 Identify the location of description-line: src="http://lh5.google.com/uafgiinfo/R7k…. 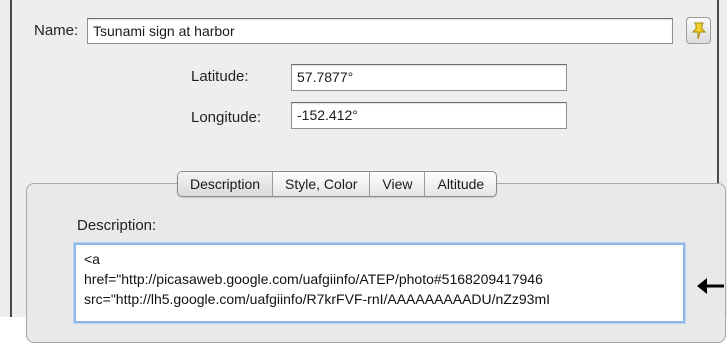
(317, 299).